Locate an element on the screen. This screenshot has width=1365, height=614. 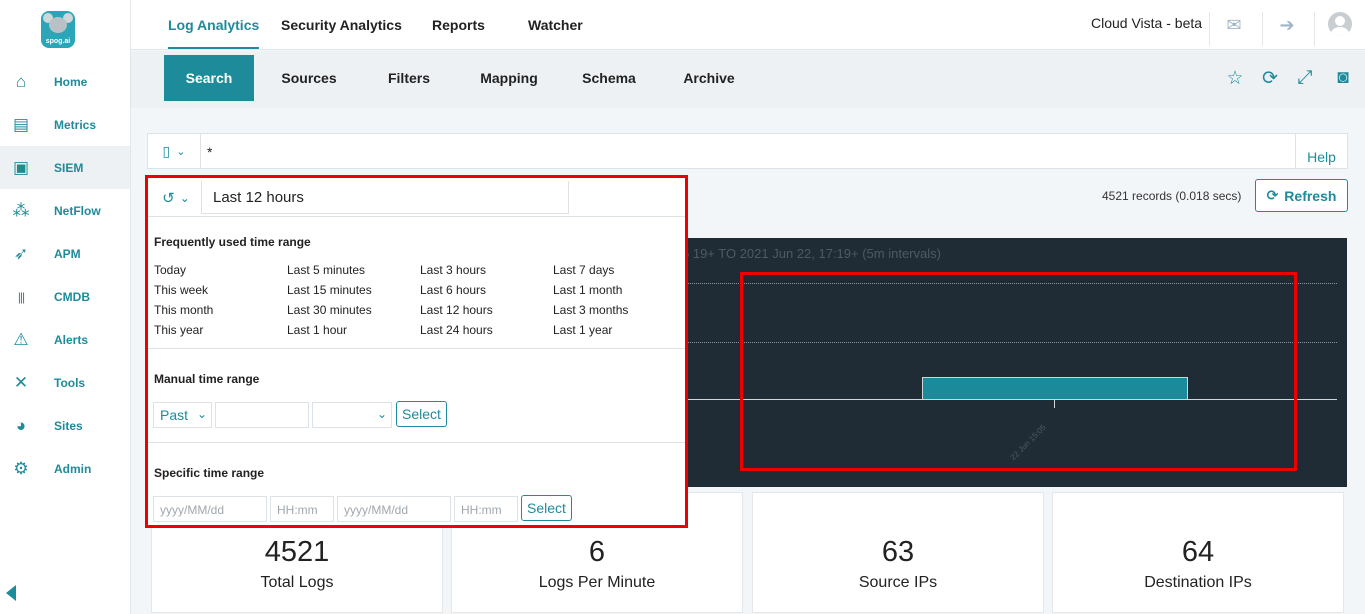
sidebar-item-sites: ◕ Sites is located at coordinates (65, 425).